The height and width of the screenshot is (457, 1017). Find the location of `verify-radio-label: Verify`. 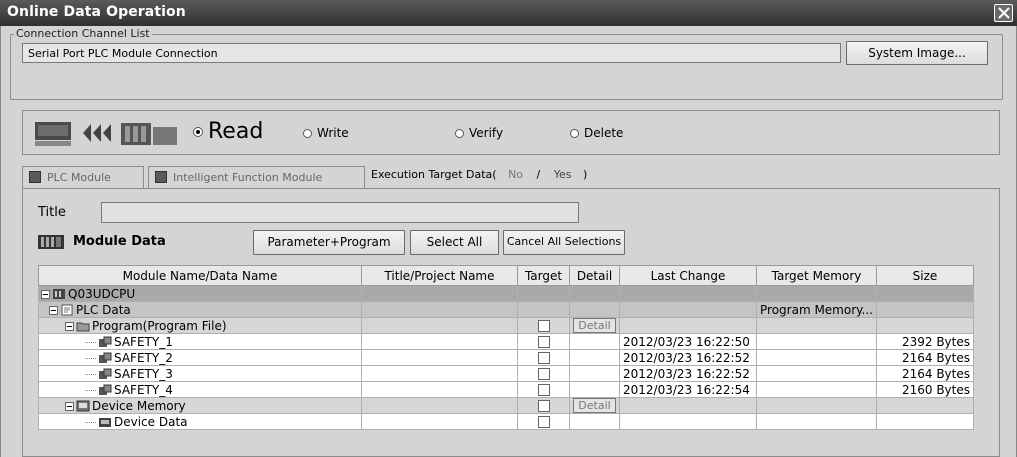

verify-radio-label: Verify is located at coordinates (486, 133).